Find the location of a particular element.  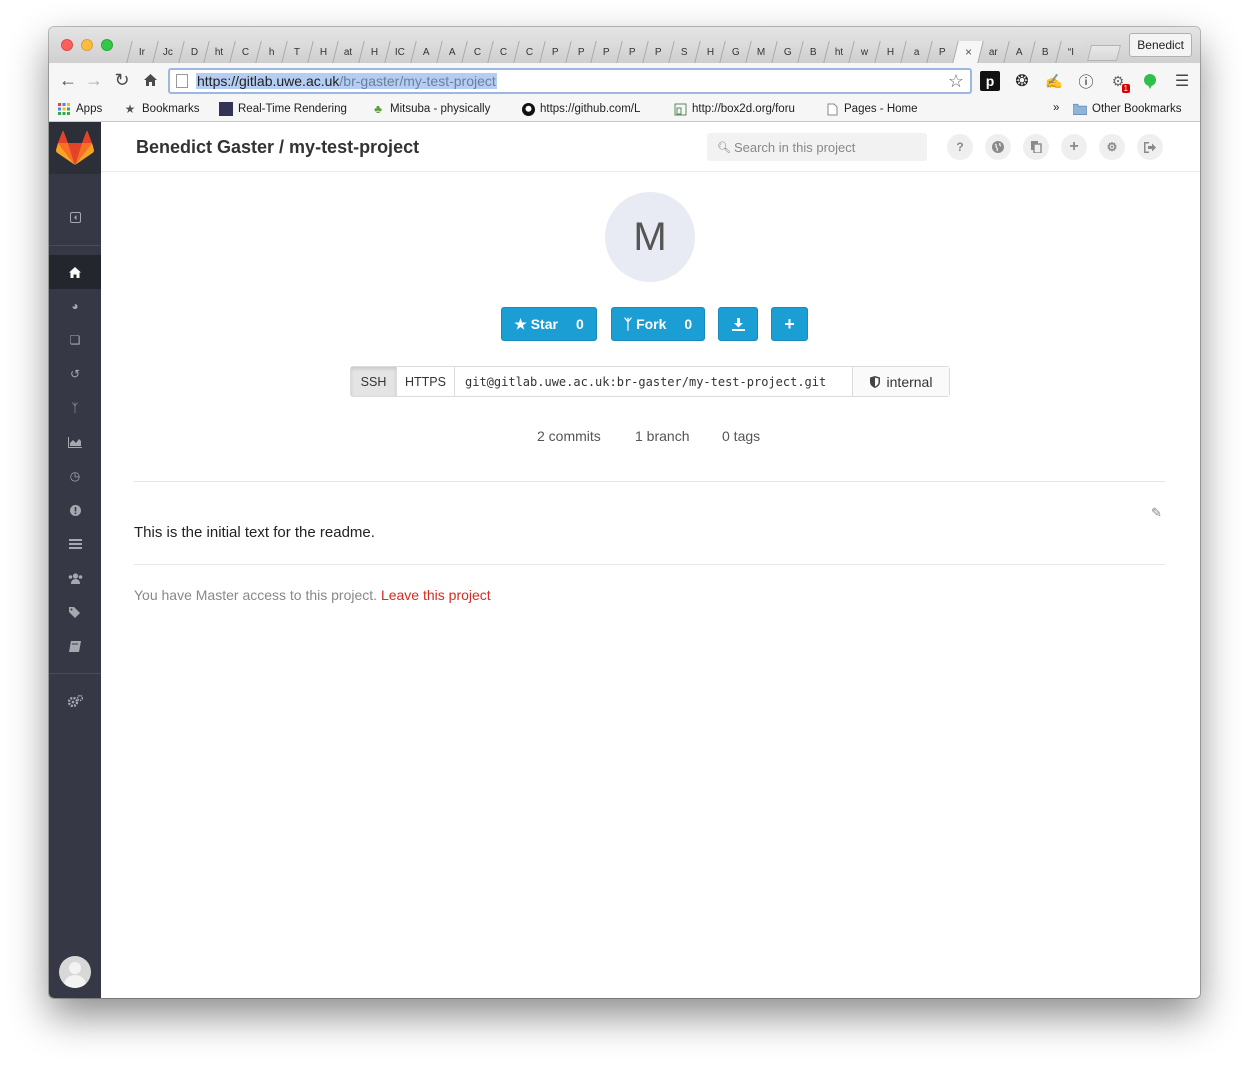

visibility-badge: internal is located at coordinates (901, 381).